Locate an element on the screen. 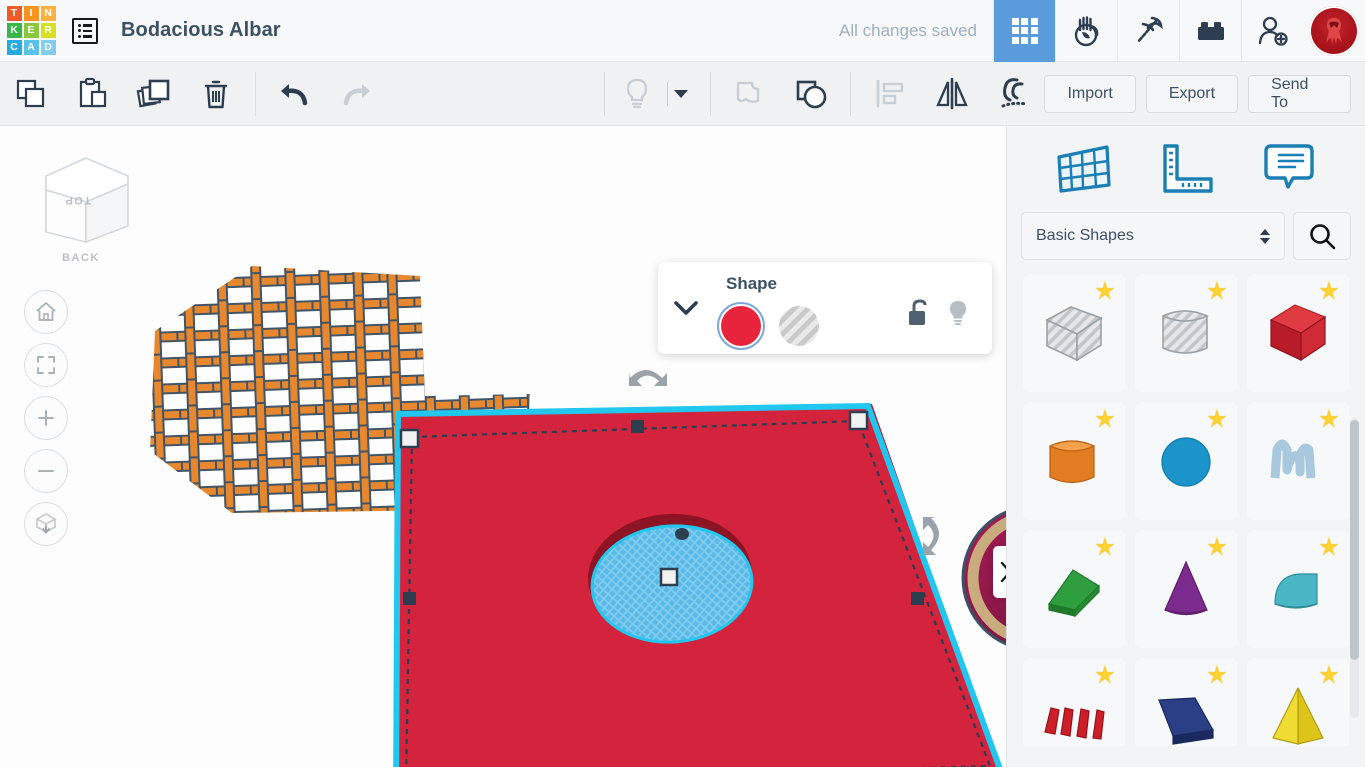 This screenshot has width=1365, height=767. viewport-nav-buttons is located at coordinates (46, 418).